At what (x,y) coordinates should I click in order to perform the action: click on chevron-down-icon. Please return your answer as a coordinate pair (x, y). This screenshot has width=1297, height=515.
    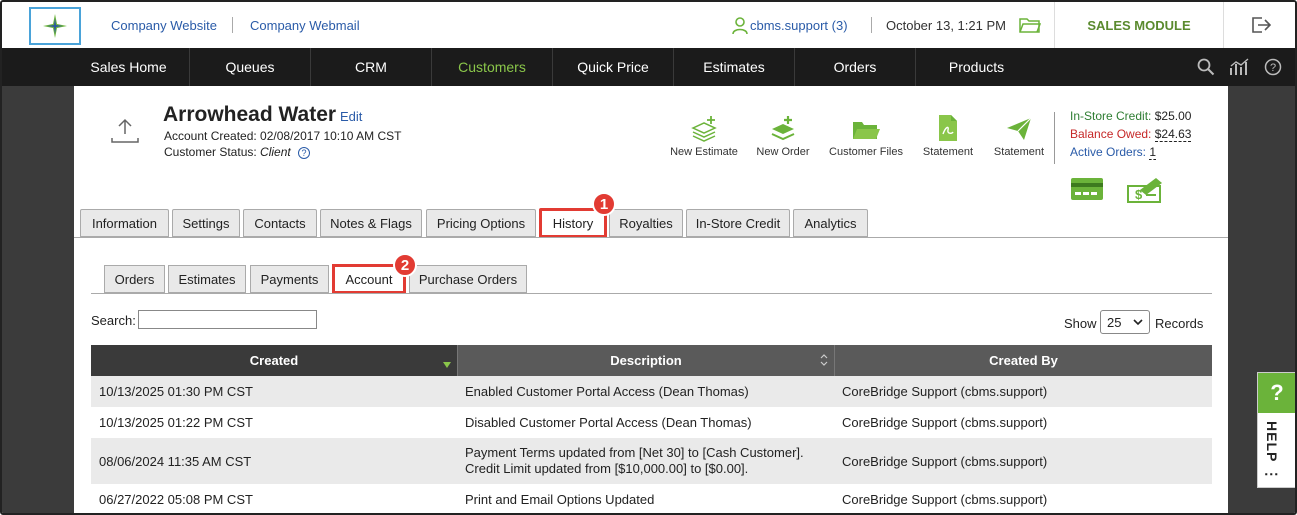
    Looking at the image, I should click on (1138, 323).